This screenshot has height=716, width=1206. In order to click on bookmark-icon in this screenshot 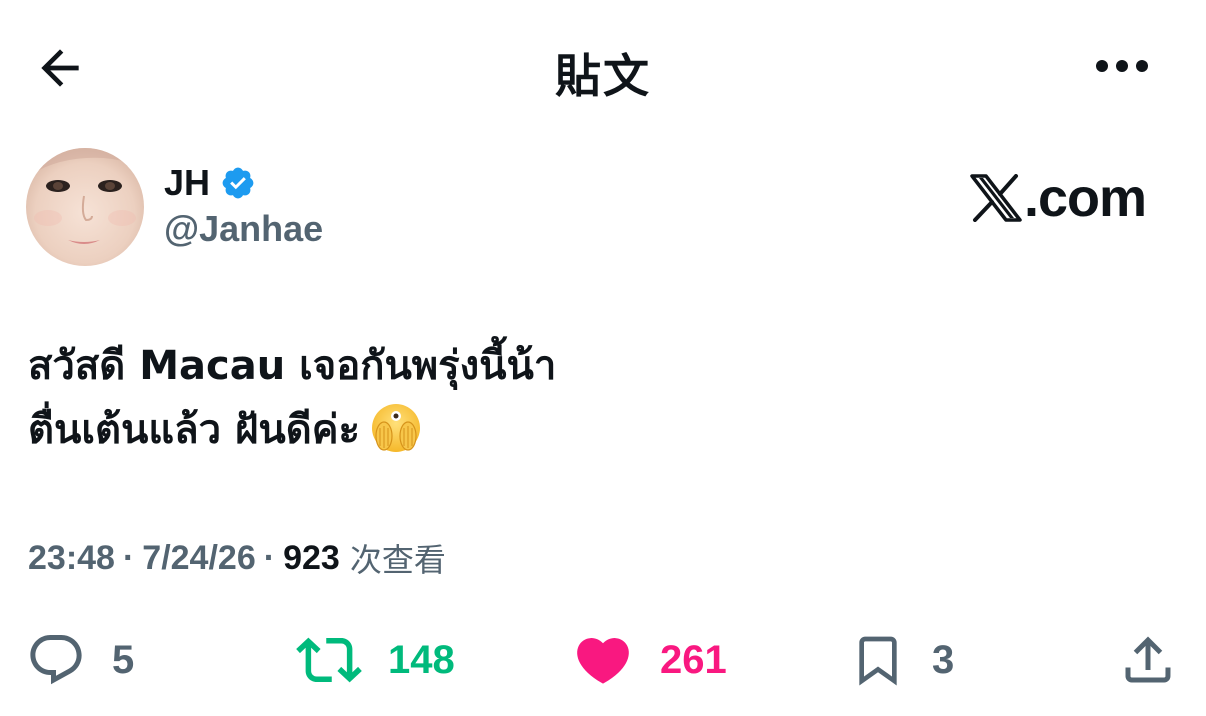, I will do `click(878, 661)`.